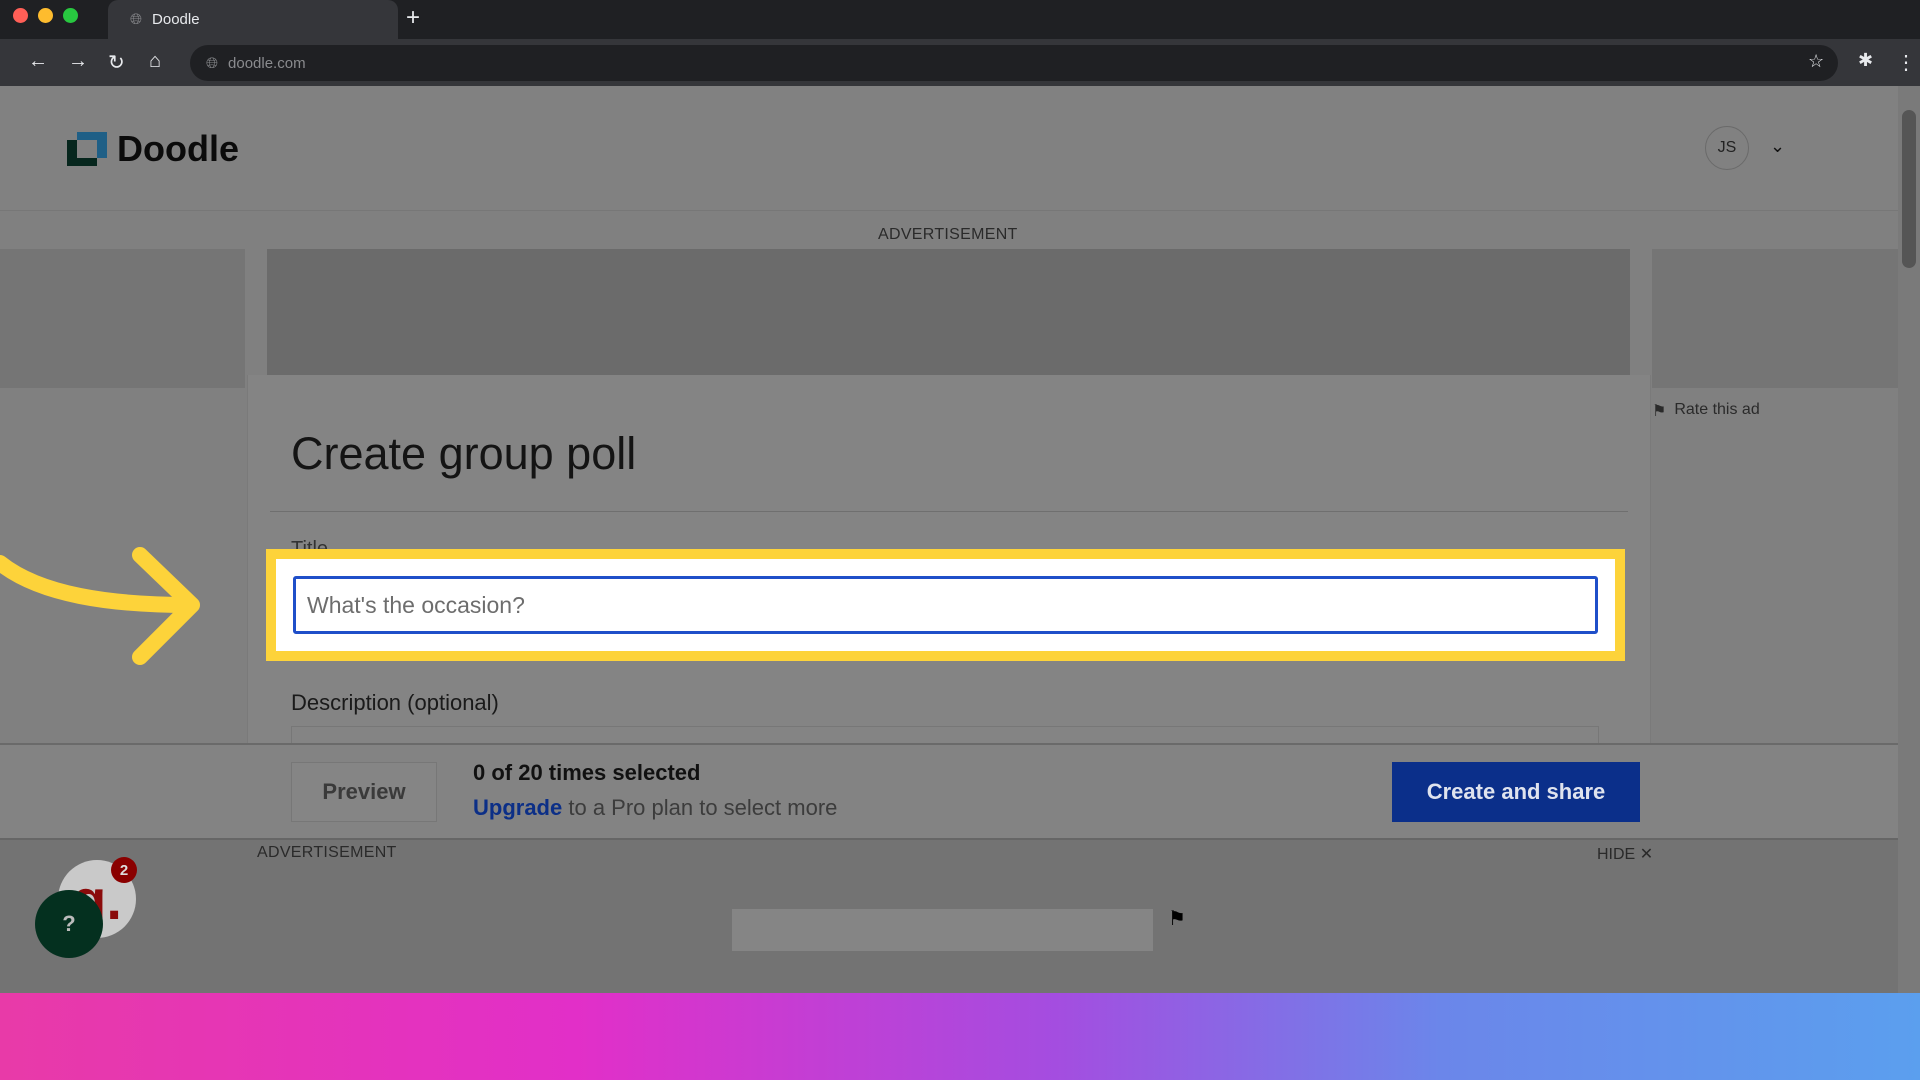  Describe the element at coordinates (1659, 411) in the screenshot. I see `flag-icon: ⚑` at that location.